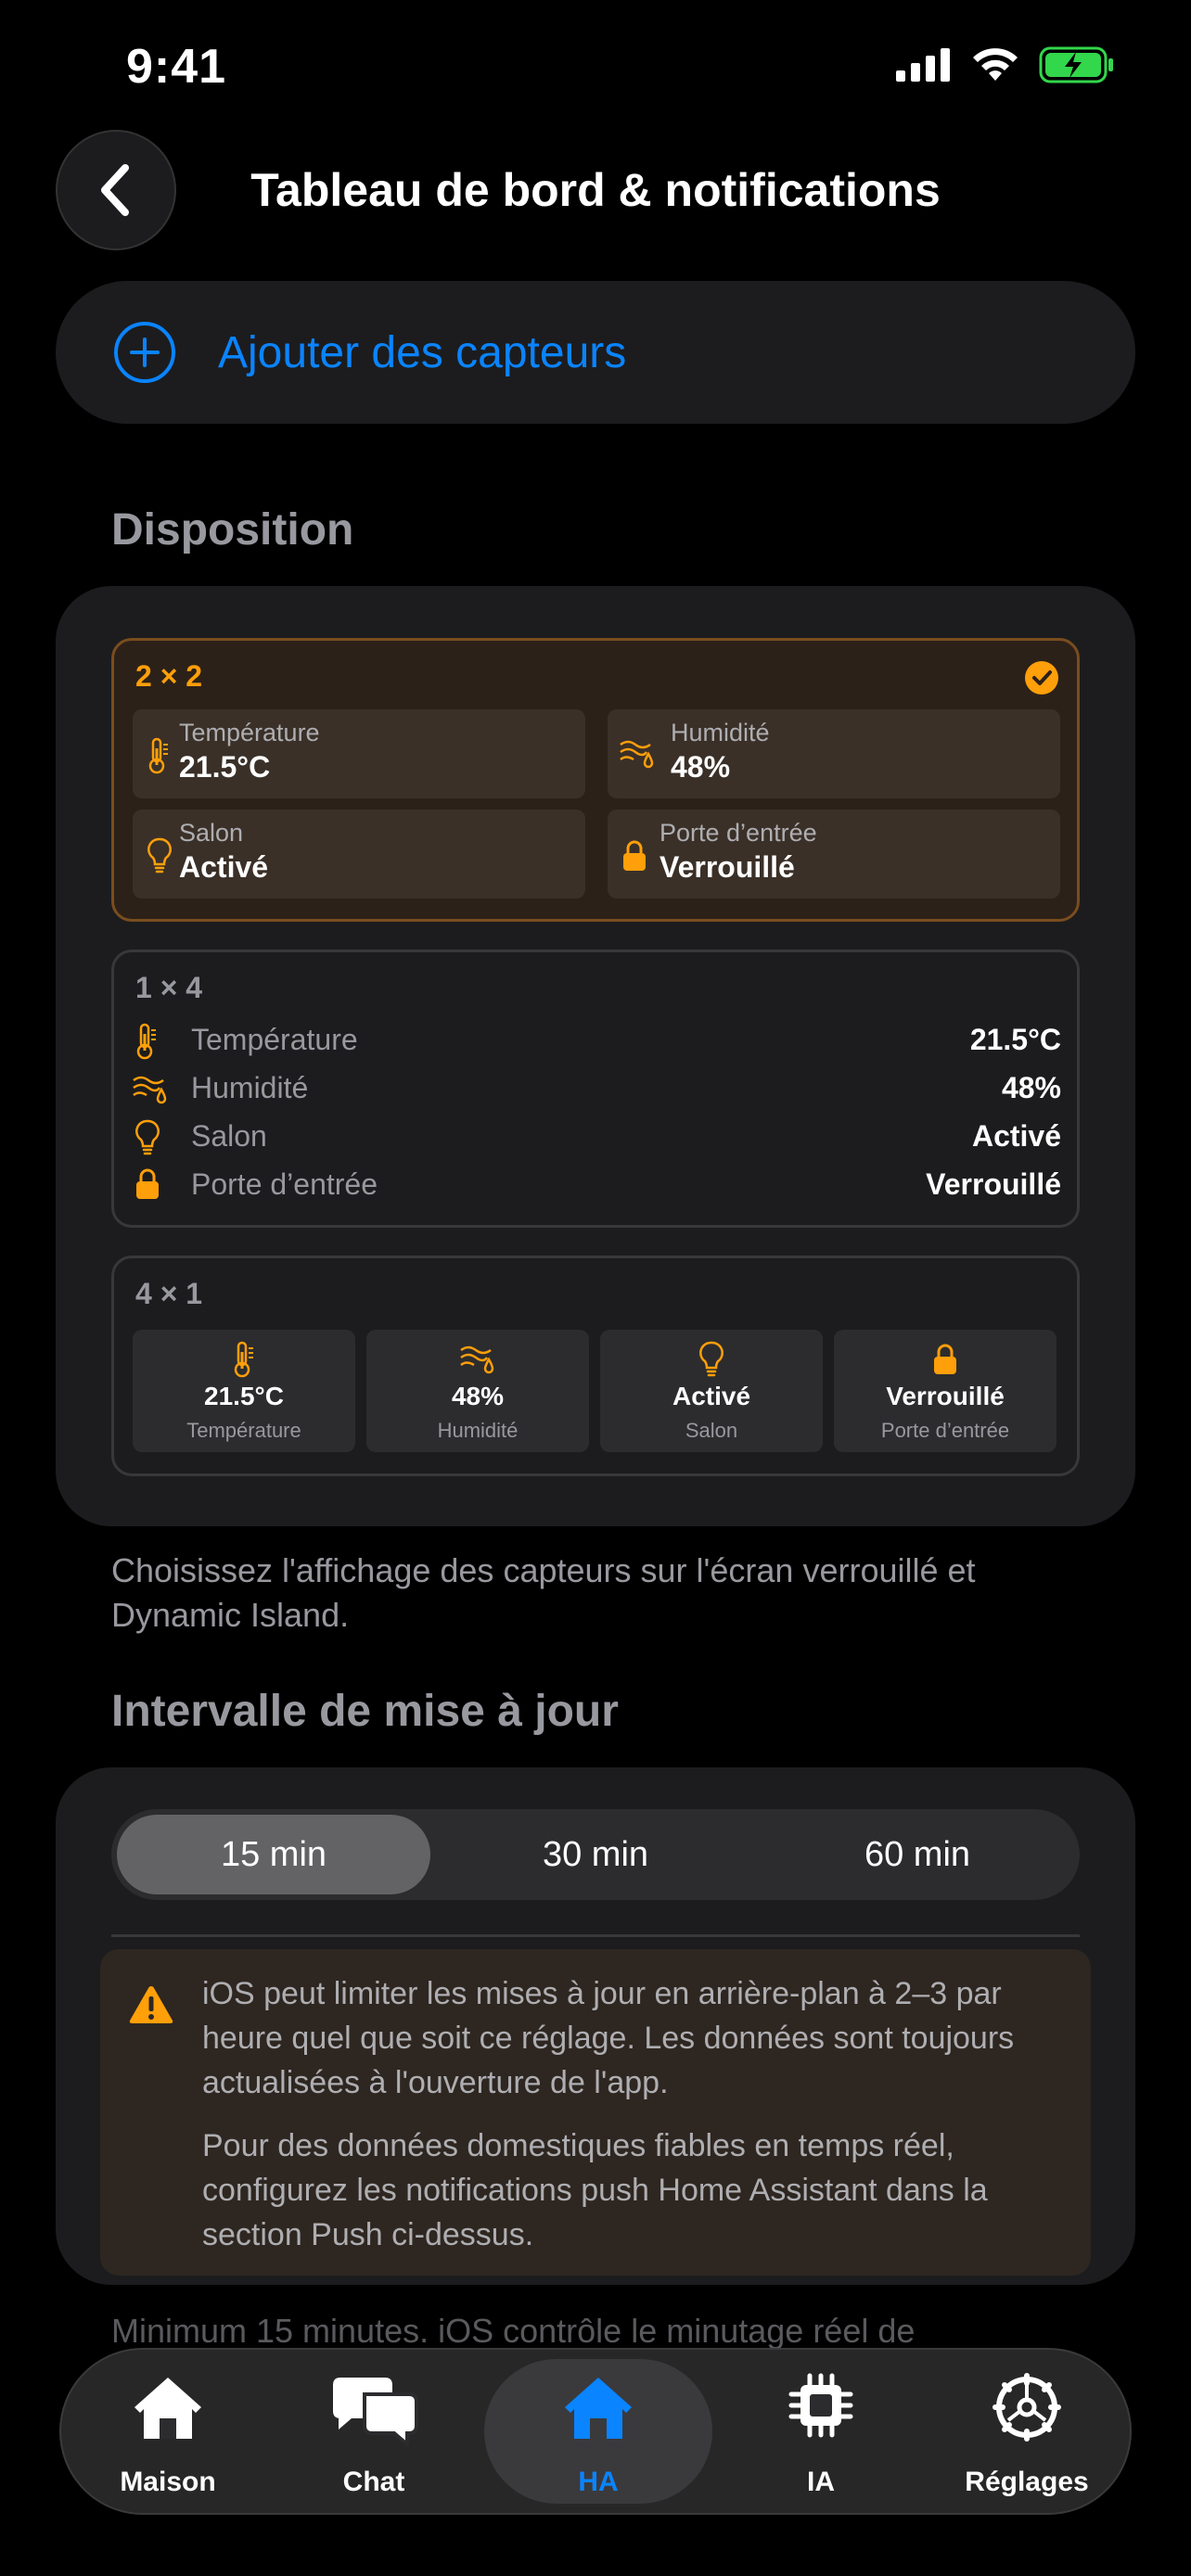 This screenshot has height=2576, width=1191. What do you see at coordinates (168, 2482) in the screenshot?
I see `tab-label: Maison` at bounding box center [168, 2482].